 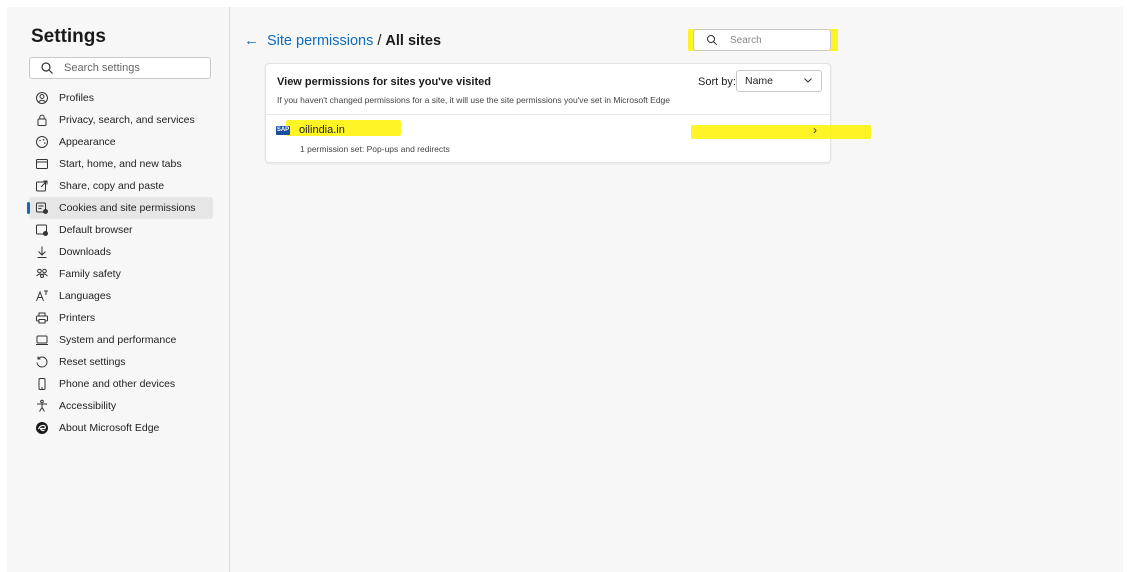 I want to click on breadcrumb: ← Site permissions / All sites, so click(x=342, y=40).